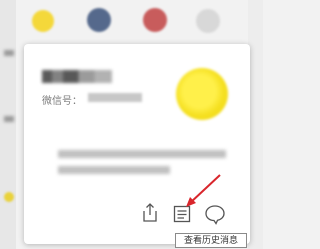 The height and width of the screenshot is (249, 320). I want to click on annotation-arrow, so click(203, 190).